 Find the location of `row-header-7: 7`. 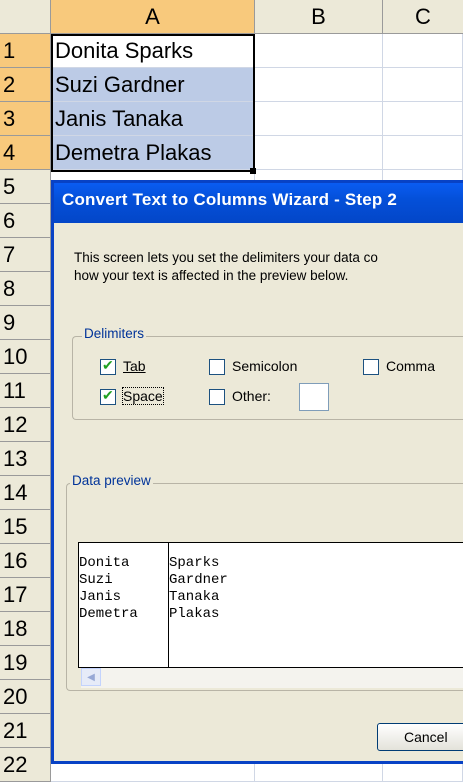

row-header-7: 7 is located at coordinates (25, 255).